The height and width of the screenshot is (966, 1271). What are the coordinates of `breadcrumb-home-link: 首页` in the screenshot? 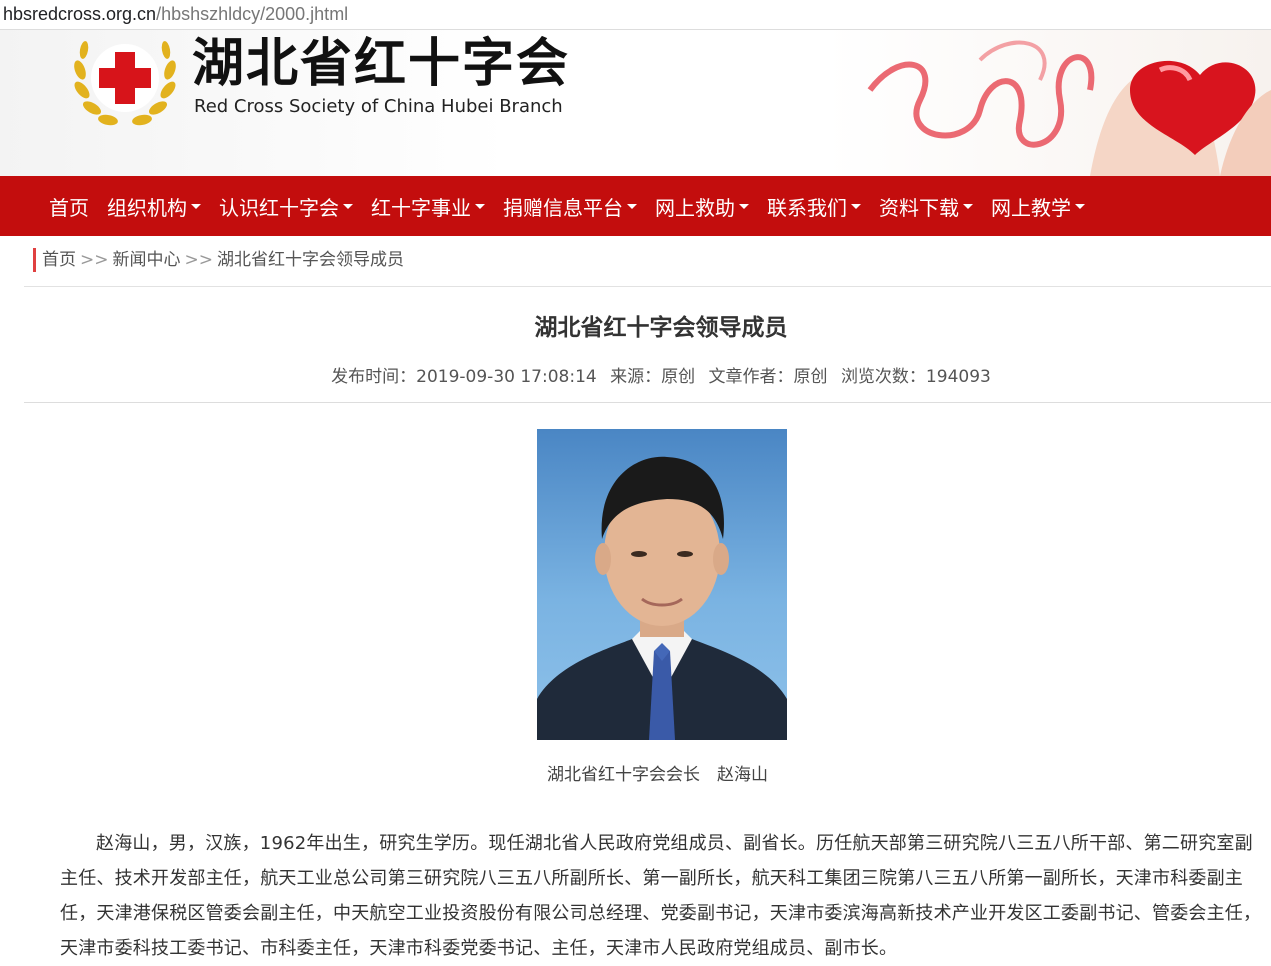 It's located at (59, 260).